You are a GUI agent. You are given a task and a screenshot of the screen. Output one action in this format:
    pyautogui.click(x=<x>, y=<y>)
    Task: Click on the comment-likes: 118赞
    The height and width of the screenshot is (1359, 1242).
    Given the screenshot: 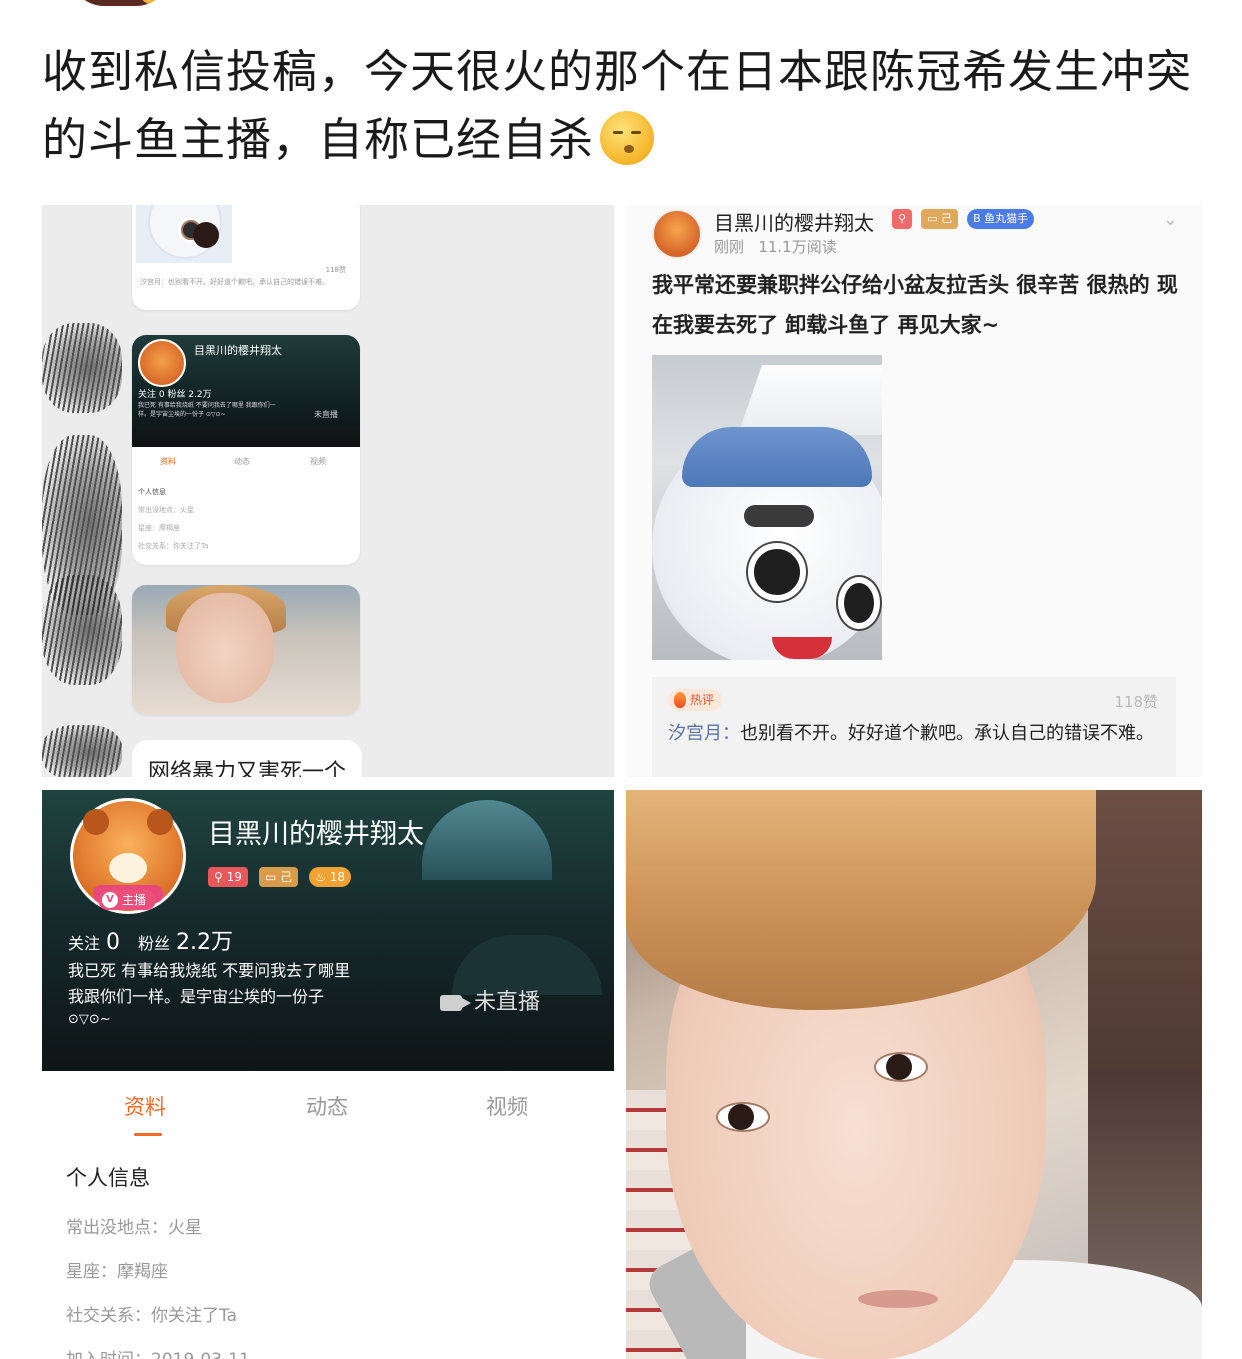 What is the action you would take?
    pyautogui.click(x=1136, y=701)
    